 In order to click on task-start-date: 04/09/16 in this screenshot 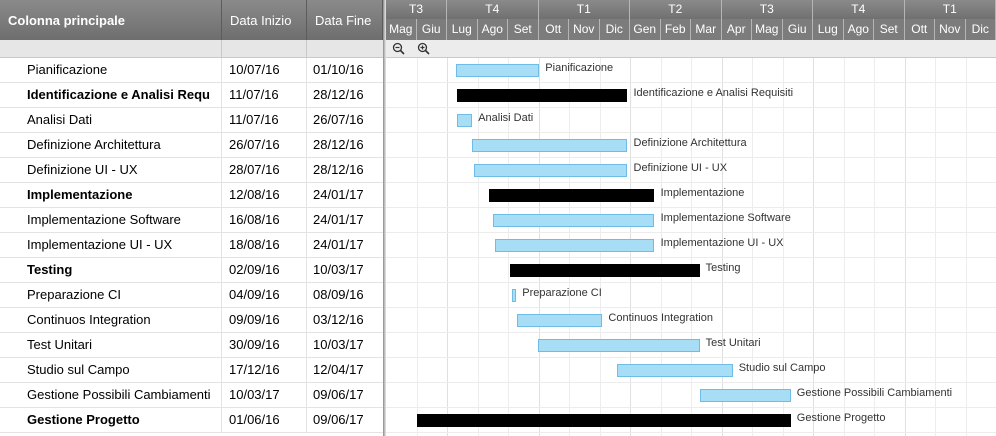, I will do `click(264, 295)`.